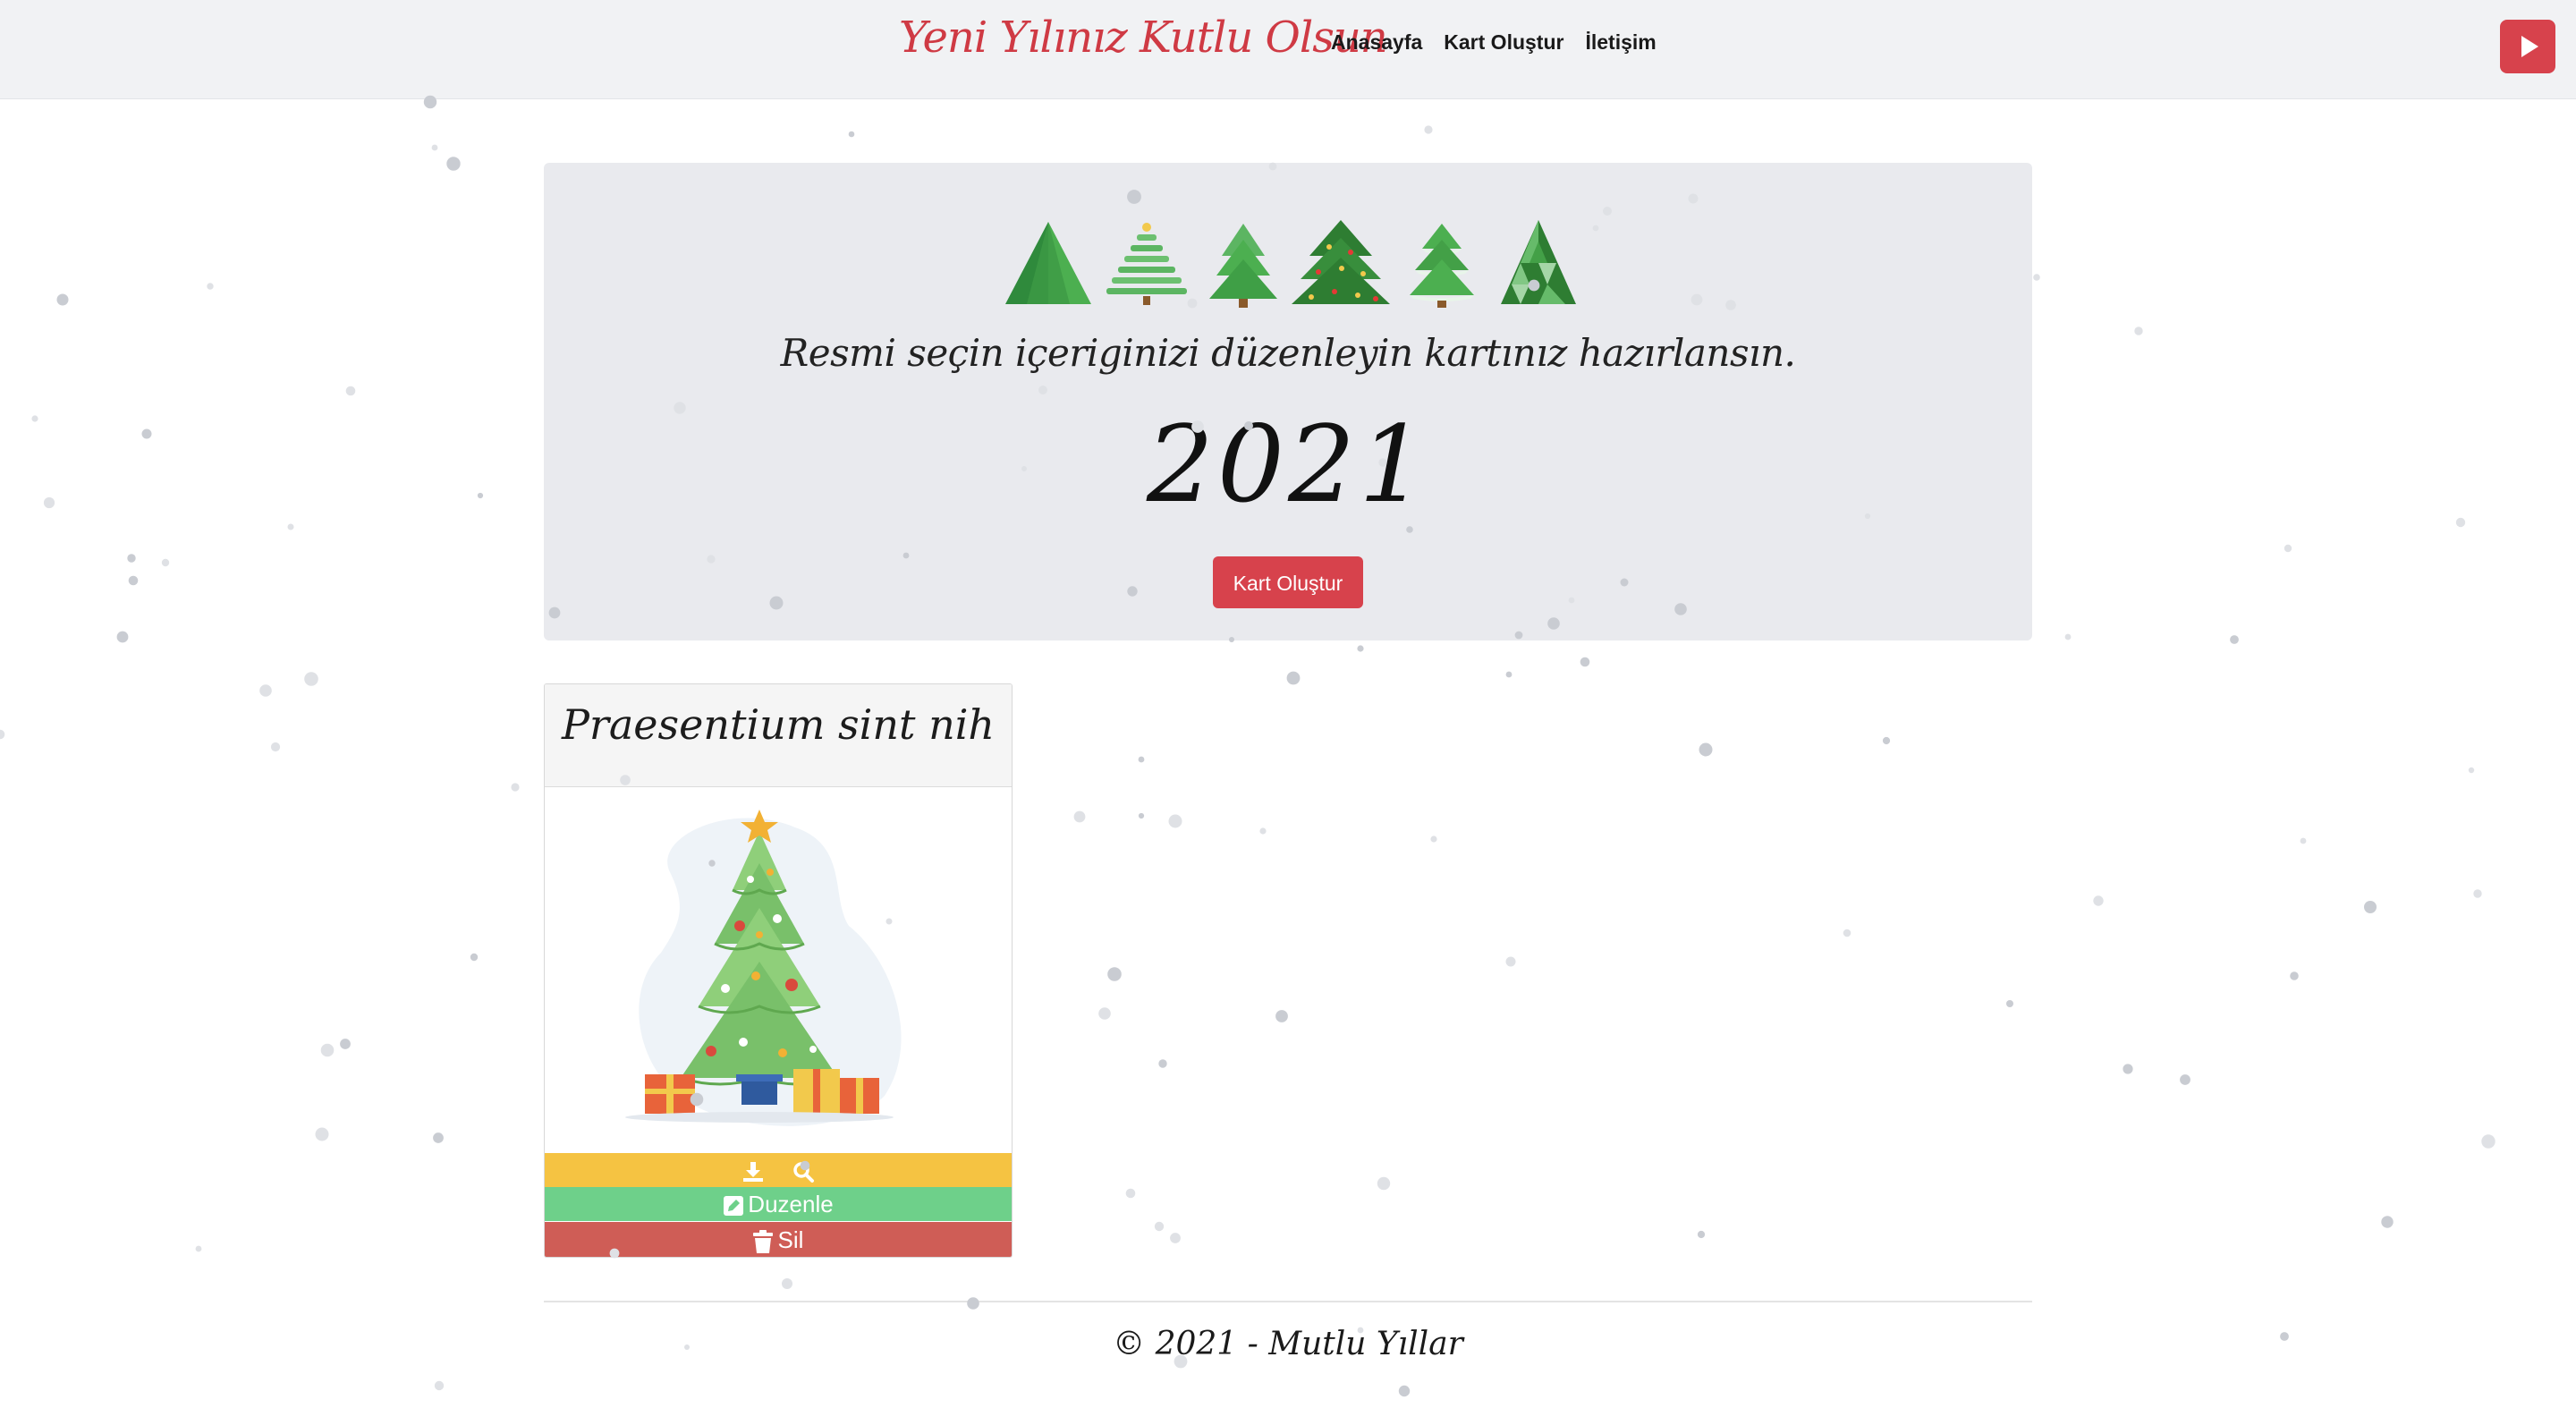 The height and width of the screenshot is (1408, 2576). What do you see at coordinates (1442, 266) in the screenshot?
I see `snowy-tree-icon` at bounding box center [1442, 266].